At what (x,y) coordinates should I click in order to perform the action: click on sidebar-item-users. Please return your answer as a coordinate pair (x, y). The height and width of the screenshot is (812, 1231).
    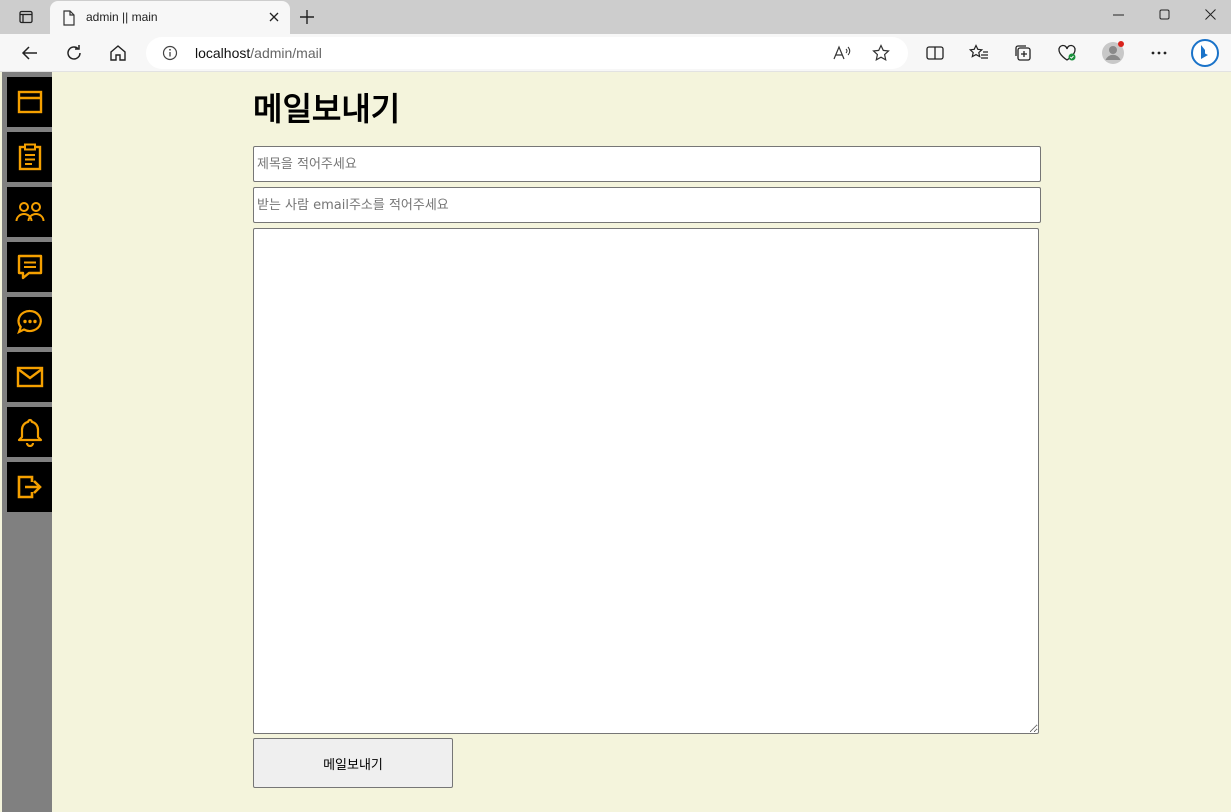
    Looking at the image, I should click on (29, 212).